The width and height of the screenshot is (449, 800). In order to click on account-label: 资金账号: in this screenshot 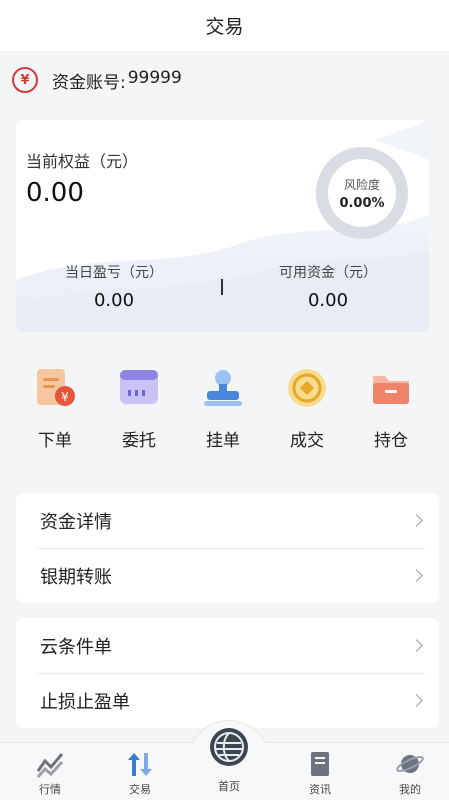, I will do `click(89, 82)`.